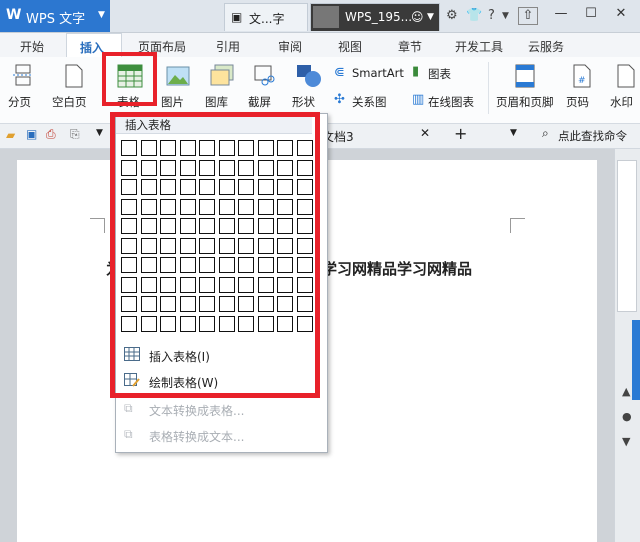 The image size is (640, 542). Describe the element at coordinates (418, 99) in the screenshot. I see `online-chart-icon: ▥` at that location.